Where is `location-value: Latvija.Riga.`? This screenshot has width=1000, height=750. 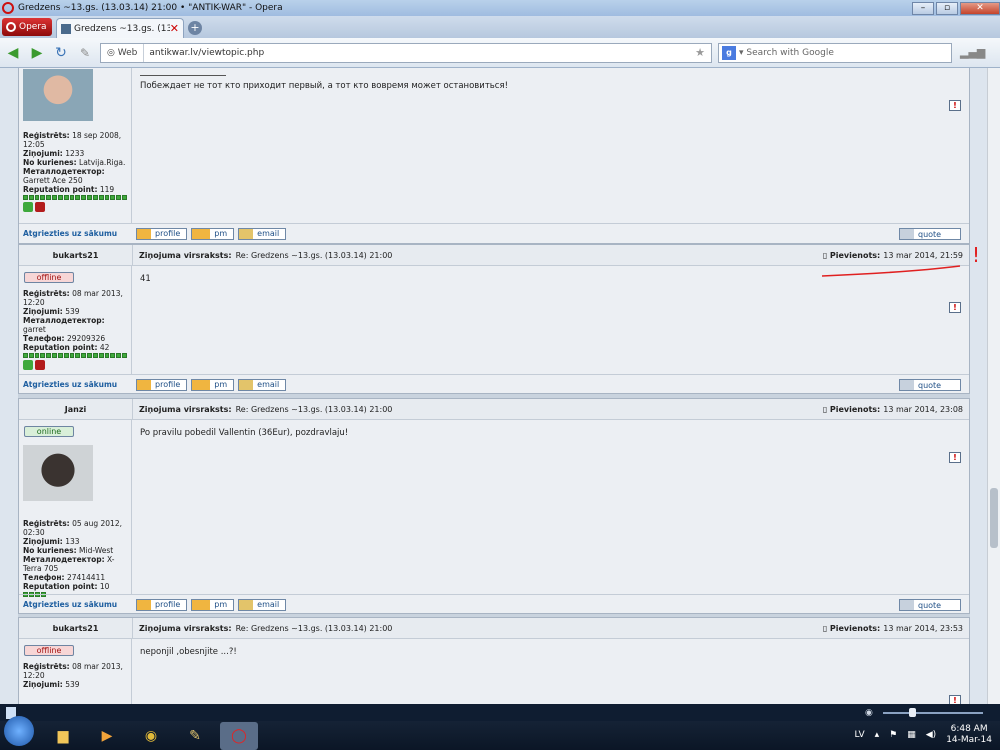
location-value: Latvija.Riga. is located at coordinates (102, 162).